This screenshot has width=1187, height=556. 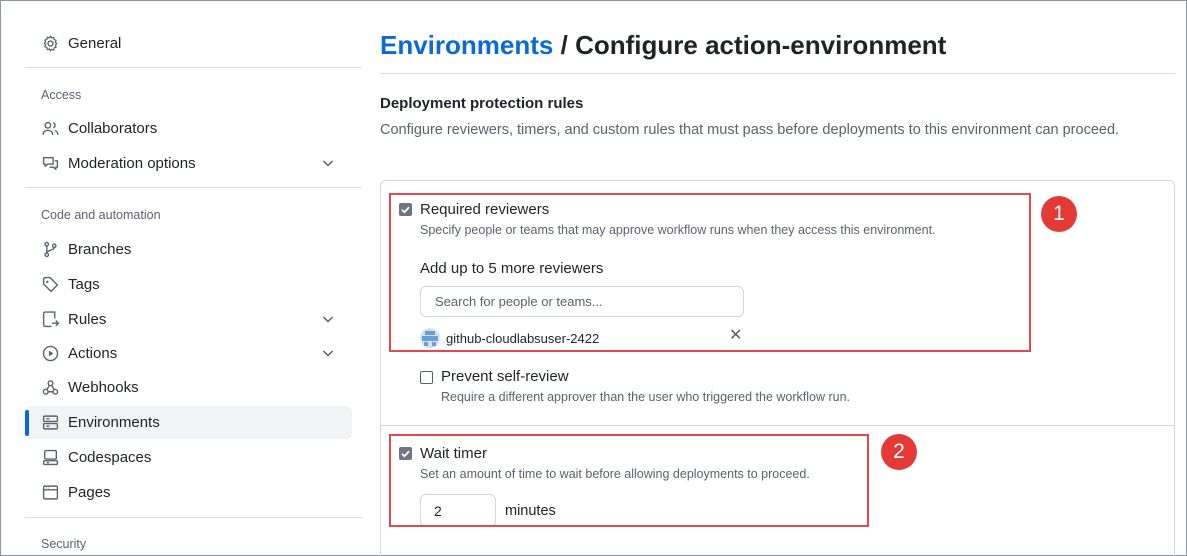 I want to click on sidebar-item-label: Rules, so click(x=87, y=319).